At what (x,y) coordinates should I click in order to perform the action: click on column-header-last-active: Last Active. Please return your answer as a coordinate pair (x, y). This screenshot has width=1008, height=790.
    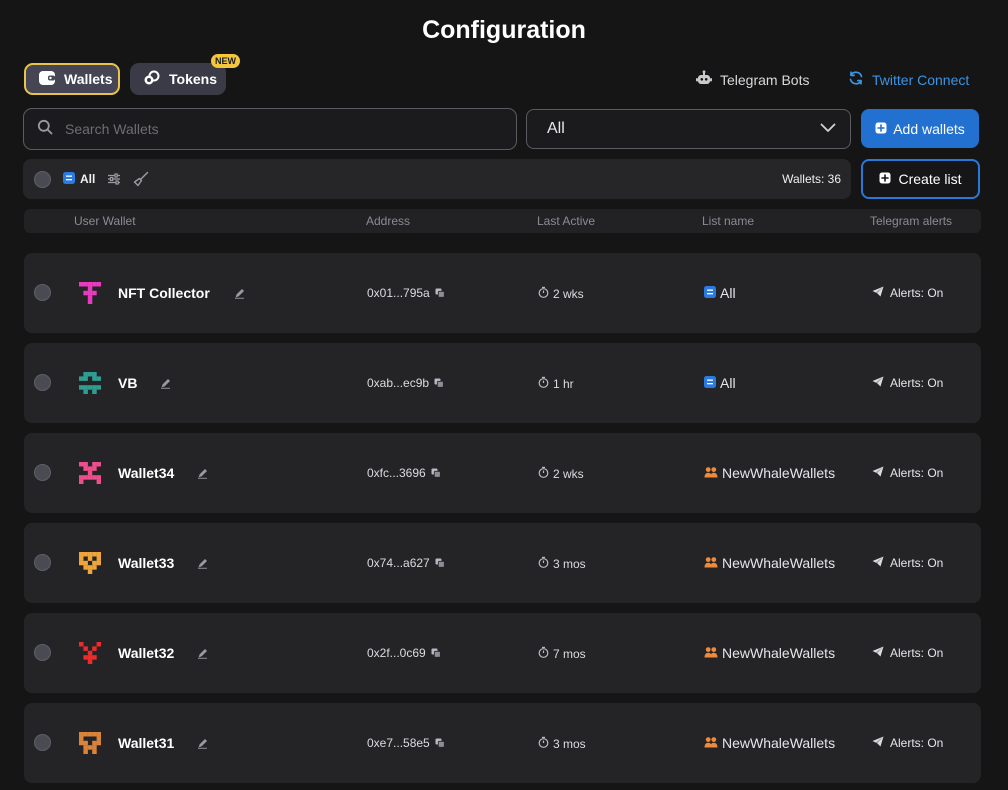
    Looking at the image, I should click on (566, 221).